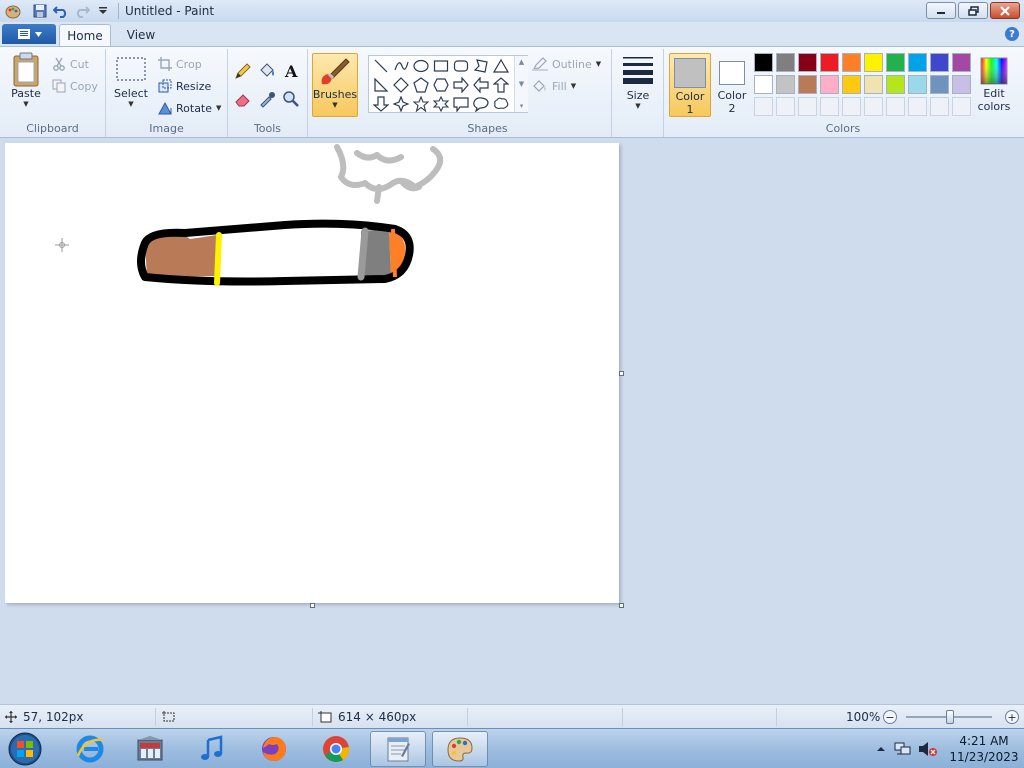 This screenshot has width=1024, height=768. Describe the element at coordinates (994, 85) in the screenshot. I see `edit-colors-button: Edit colors` at that location.